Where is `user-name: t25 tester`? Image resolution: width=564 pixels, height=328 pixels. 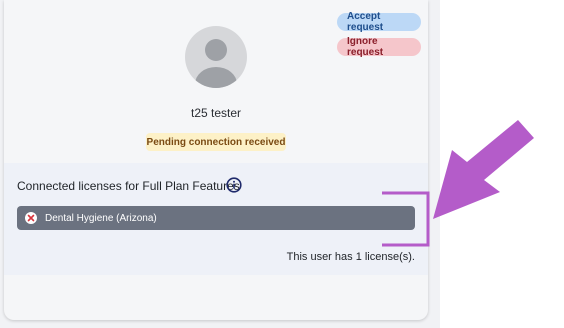 user-name: t25 tester is located at coordinates (216, 113).